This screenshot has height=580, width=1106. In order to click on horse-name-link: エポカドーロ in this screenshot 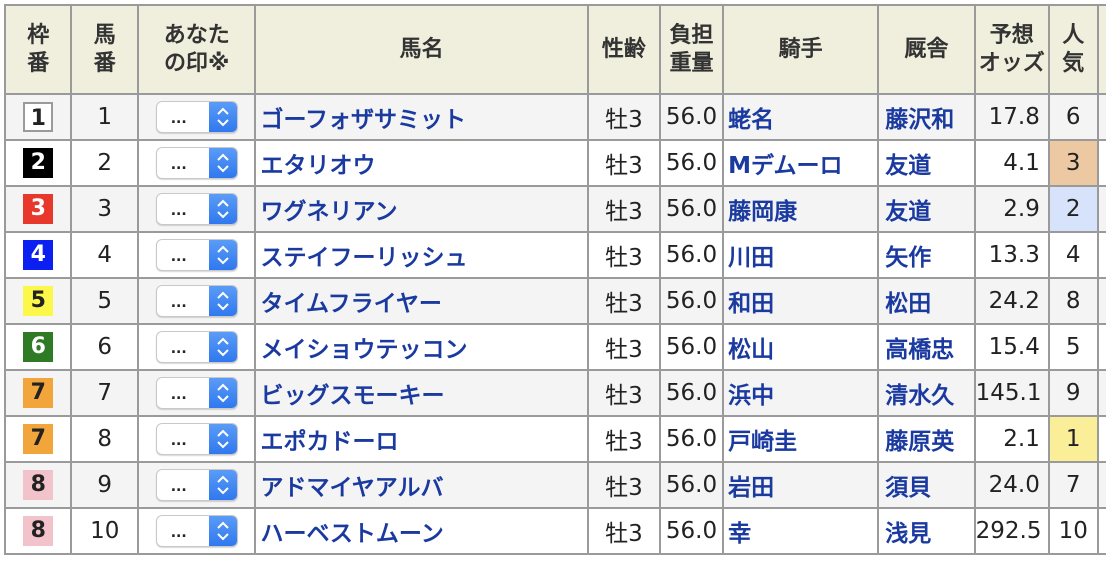, I will do `click(329, 442)`.